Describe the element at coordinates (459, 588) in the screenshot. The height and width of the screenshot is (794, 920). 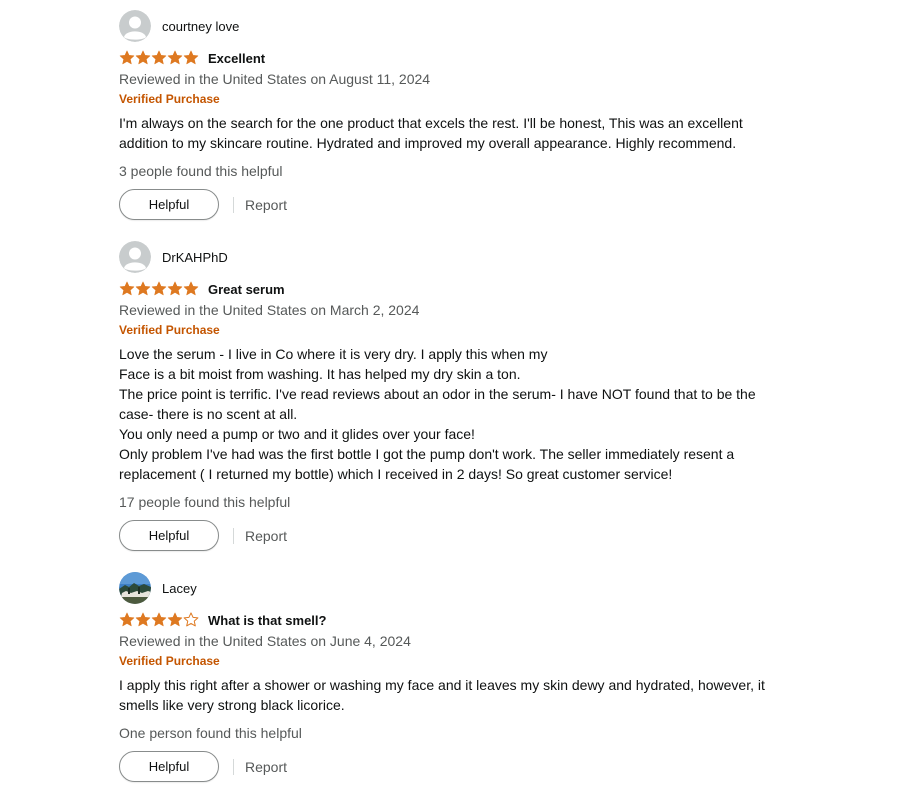
I see `reviewer-profile: Lacey` at that location.